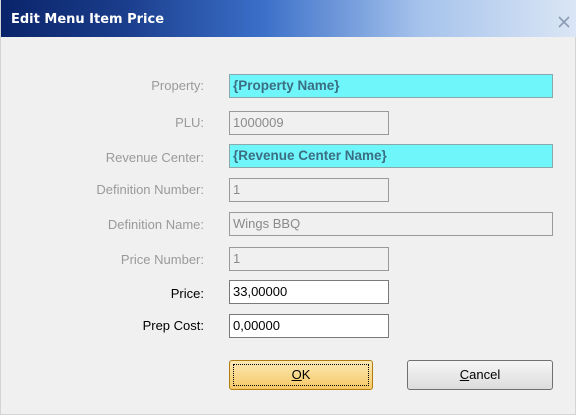  I want to click on cancel-button-label: Cancel, so click(480, 374).